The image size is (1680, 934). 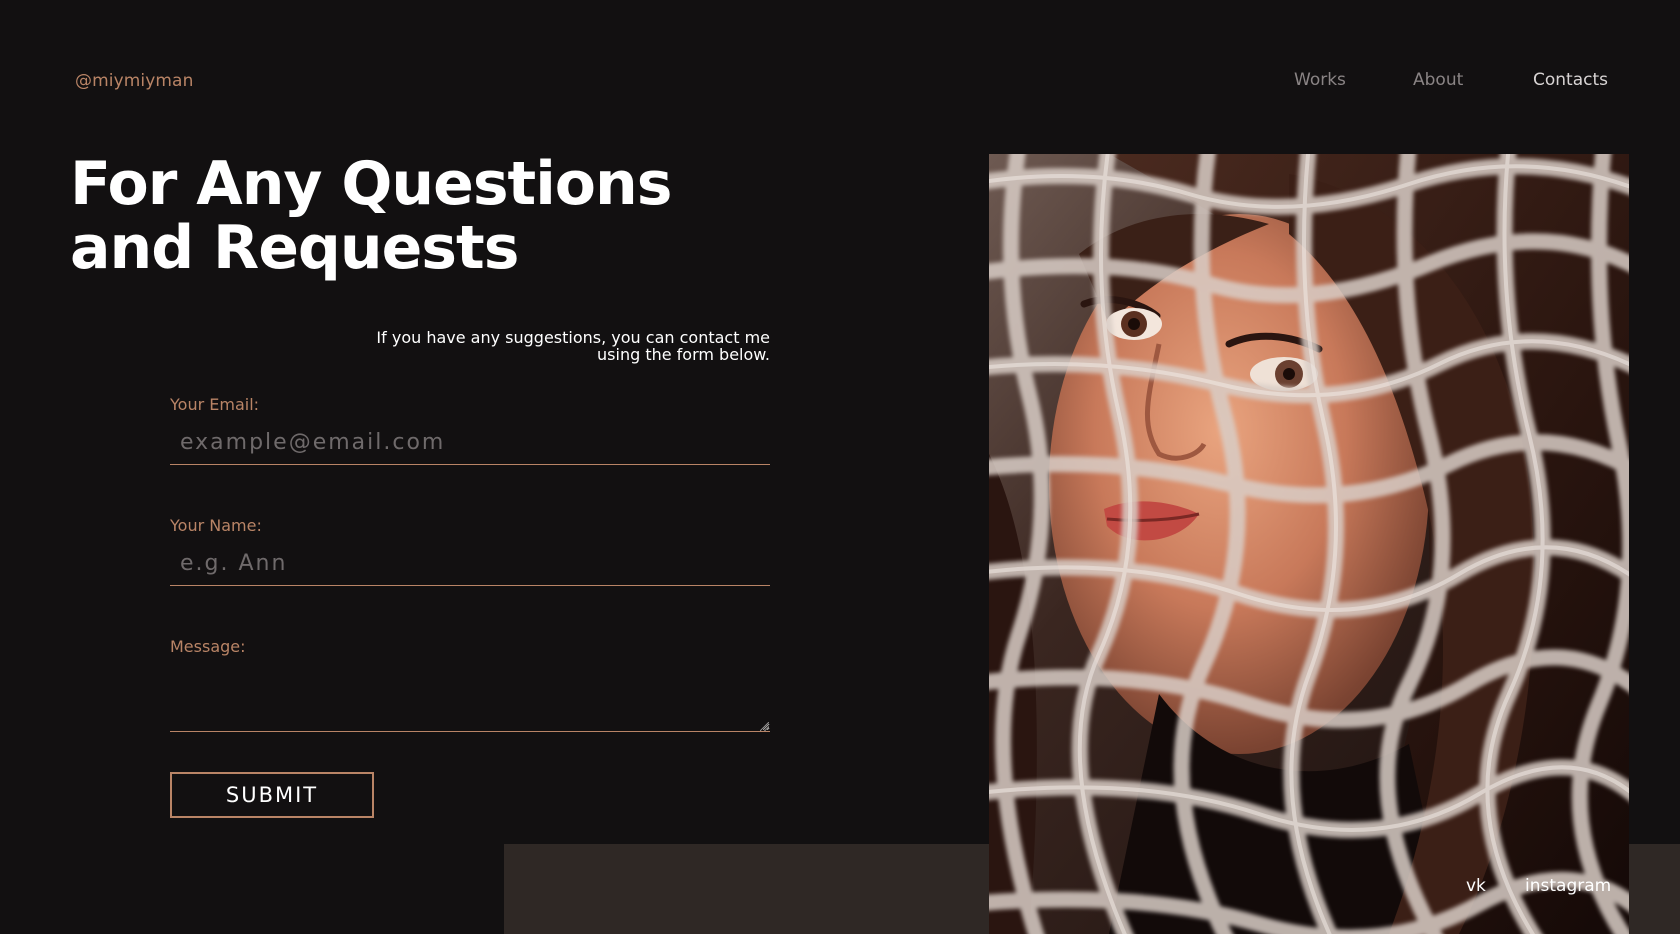 What do you see at coordinates (294, 248) in the screenshot?
I see `page-title-line-2: and Requests` at bounding box center [294, 248].